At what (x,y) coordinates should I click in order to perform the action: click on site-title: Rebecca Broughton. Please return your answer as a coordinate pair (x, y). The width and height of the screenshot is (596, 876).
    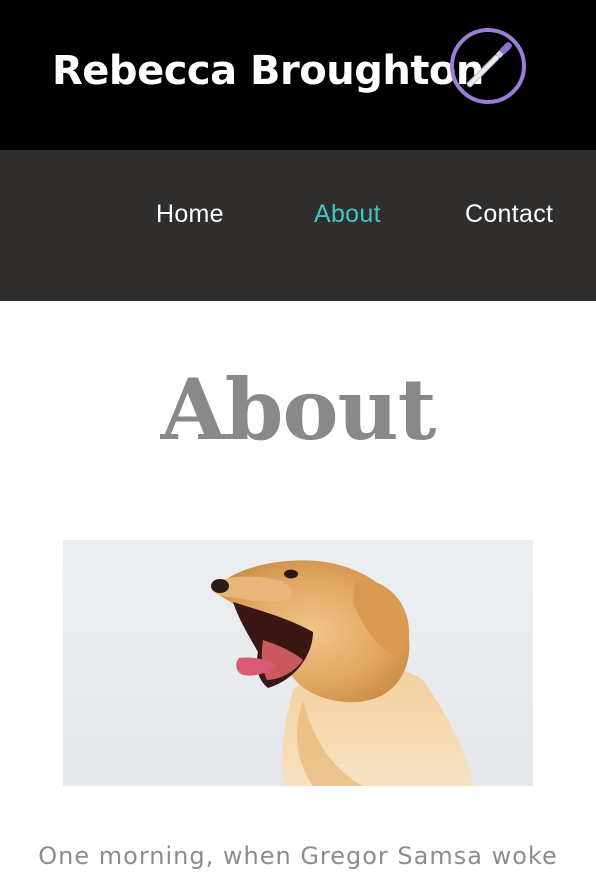
    Looking at the image, I should click on (268, 71).